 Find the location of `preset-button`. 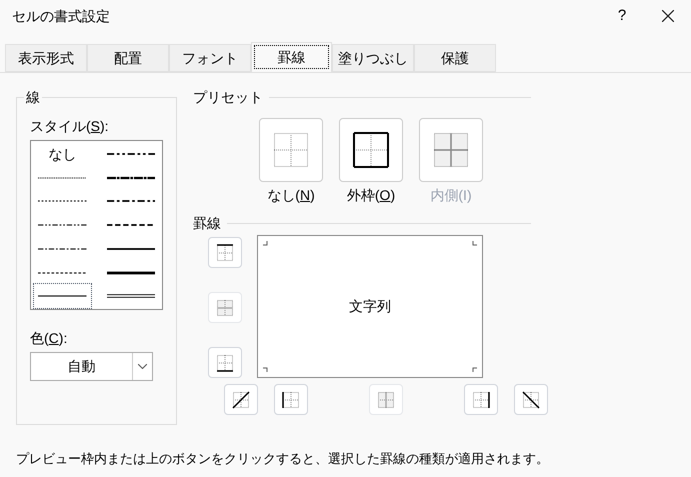

preset-button is located at coordinates (371, 150).